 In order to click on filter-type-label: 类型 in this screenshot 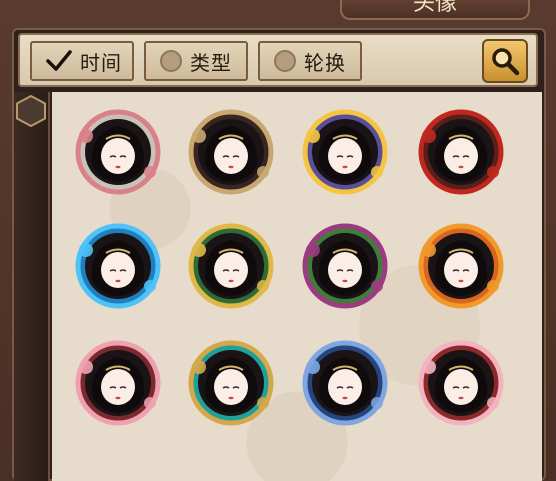, I will do `click(211, 62)`.